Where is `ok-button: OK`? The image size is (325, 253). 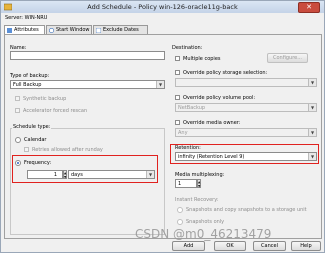 ok-button: OK is located at coordinates (230, 246).